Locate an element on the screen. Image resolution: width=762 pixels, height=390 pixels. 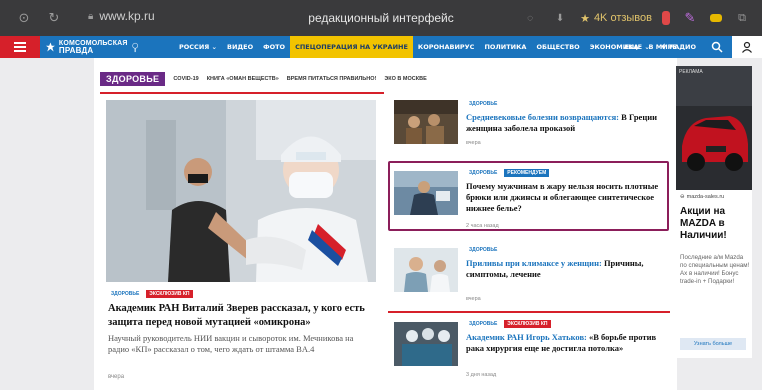
rubric-health: ЗДОРОВЬЕ is located at coordinates (133, 79).